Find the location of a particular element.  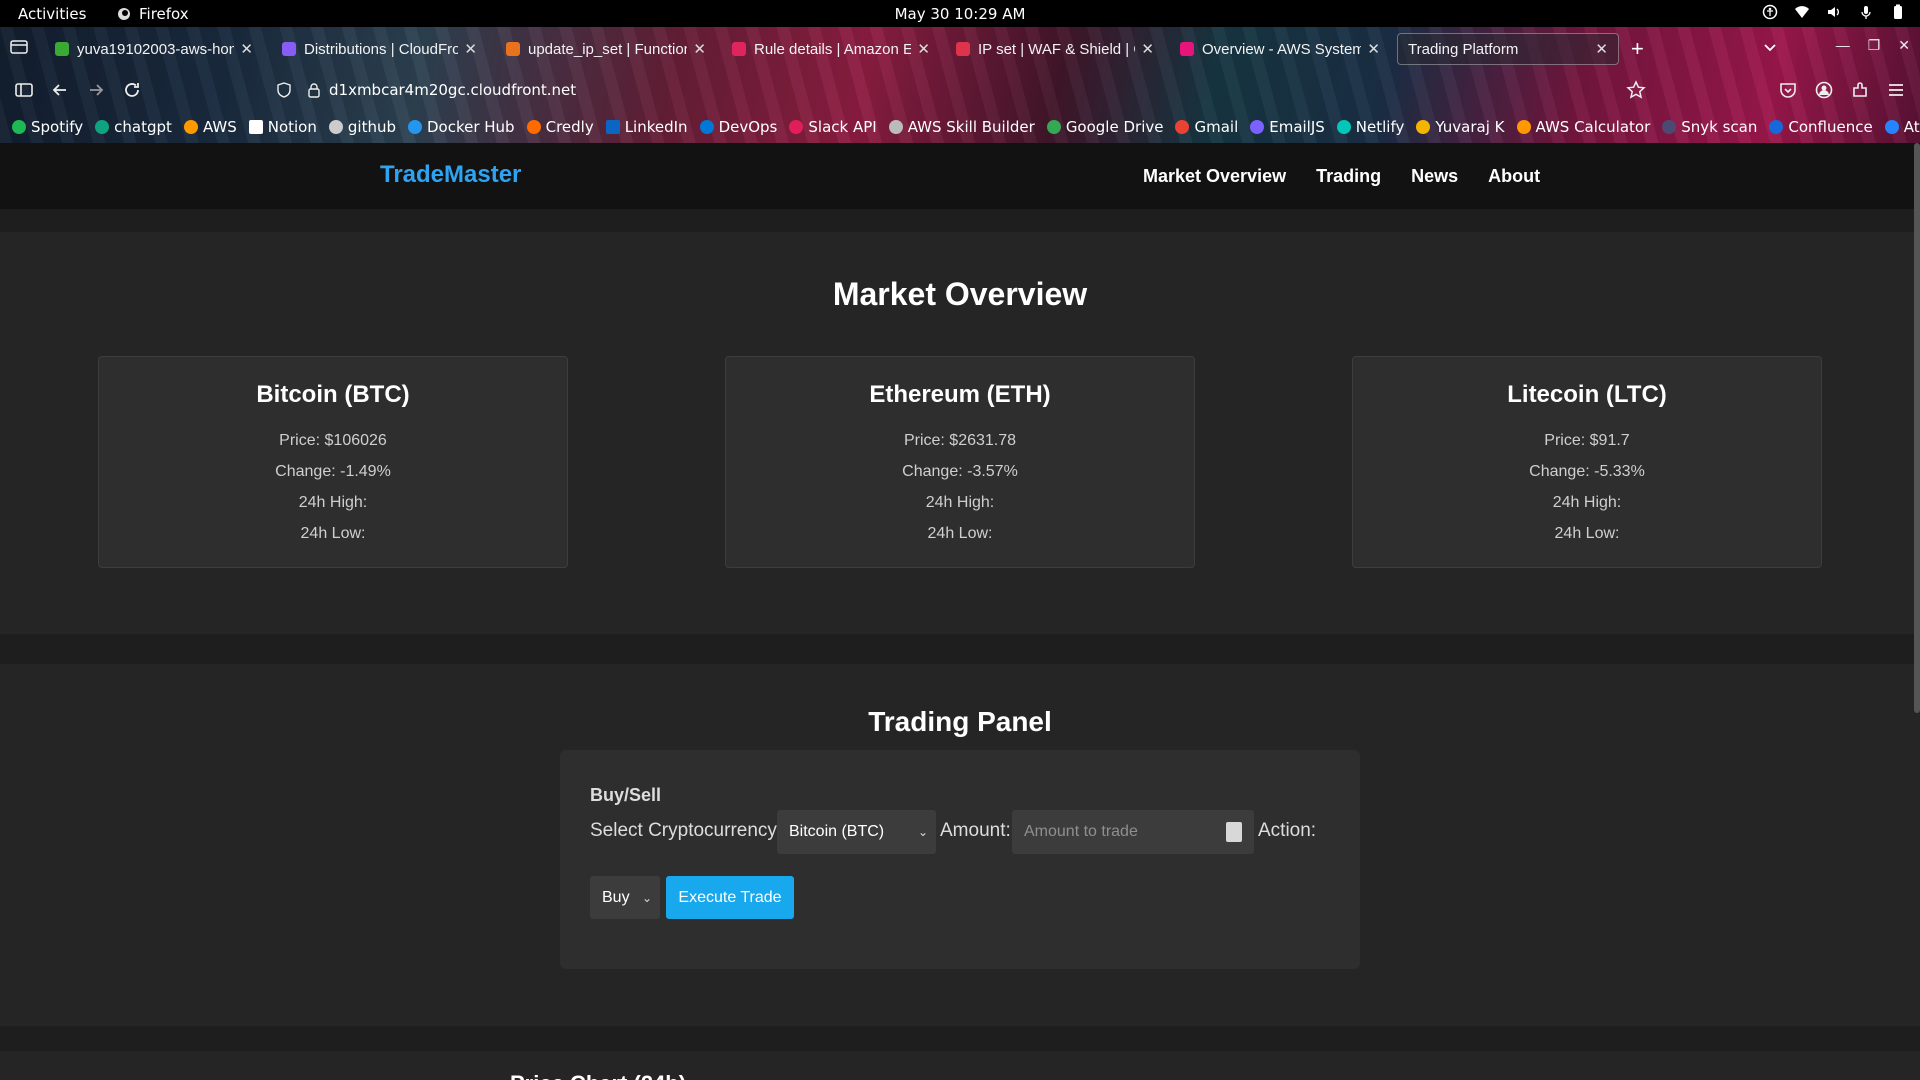

linkedin-icon is located at coordinates (612, 126).